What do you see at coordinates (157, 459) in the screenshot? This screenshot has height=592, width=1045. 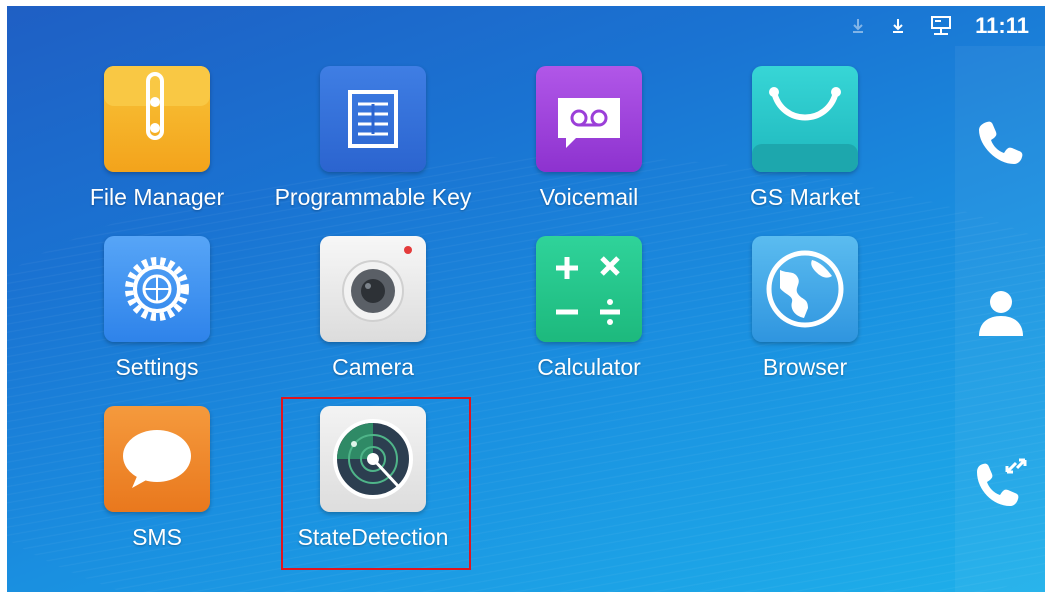 I see `sms-icon` at bounding box center [157, 459].